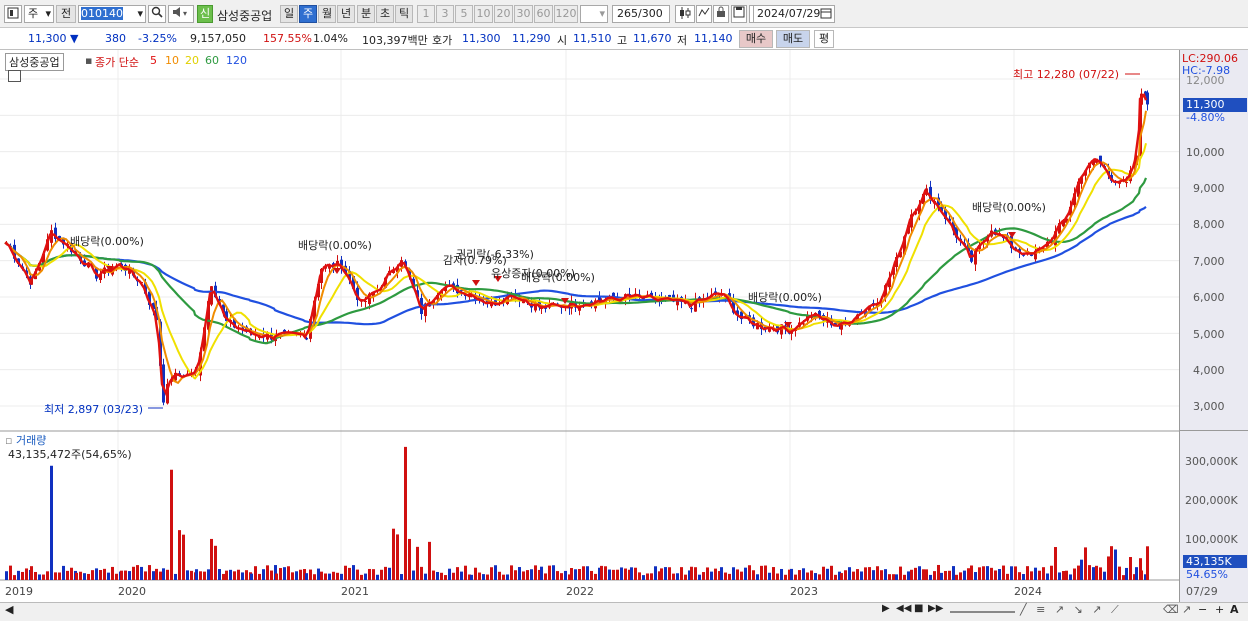 This screenshot has width=1248, height=621. Describe the element at coordinates (794, 14) in the screenshot. I see `date-input: 2024/07/29` at that location.